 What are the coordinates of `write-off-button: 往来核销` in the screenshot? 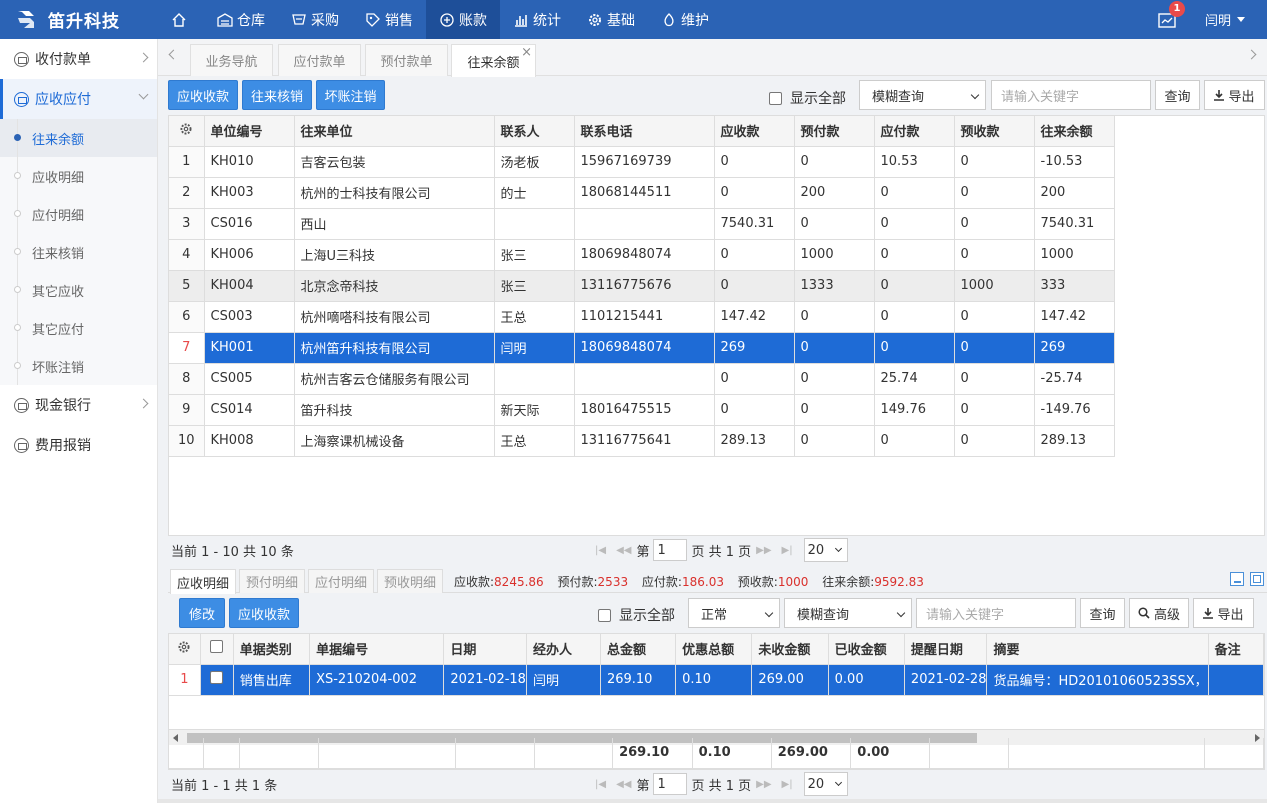 It's located at (277, 95).